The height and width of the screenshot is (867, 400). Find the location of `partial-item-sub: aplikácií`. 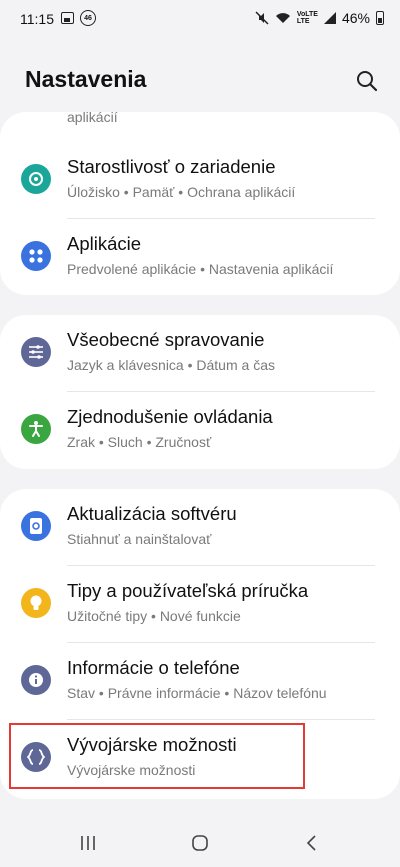

partial-item-sub: aplikácií is located at coordinates (92, 117).